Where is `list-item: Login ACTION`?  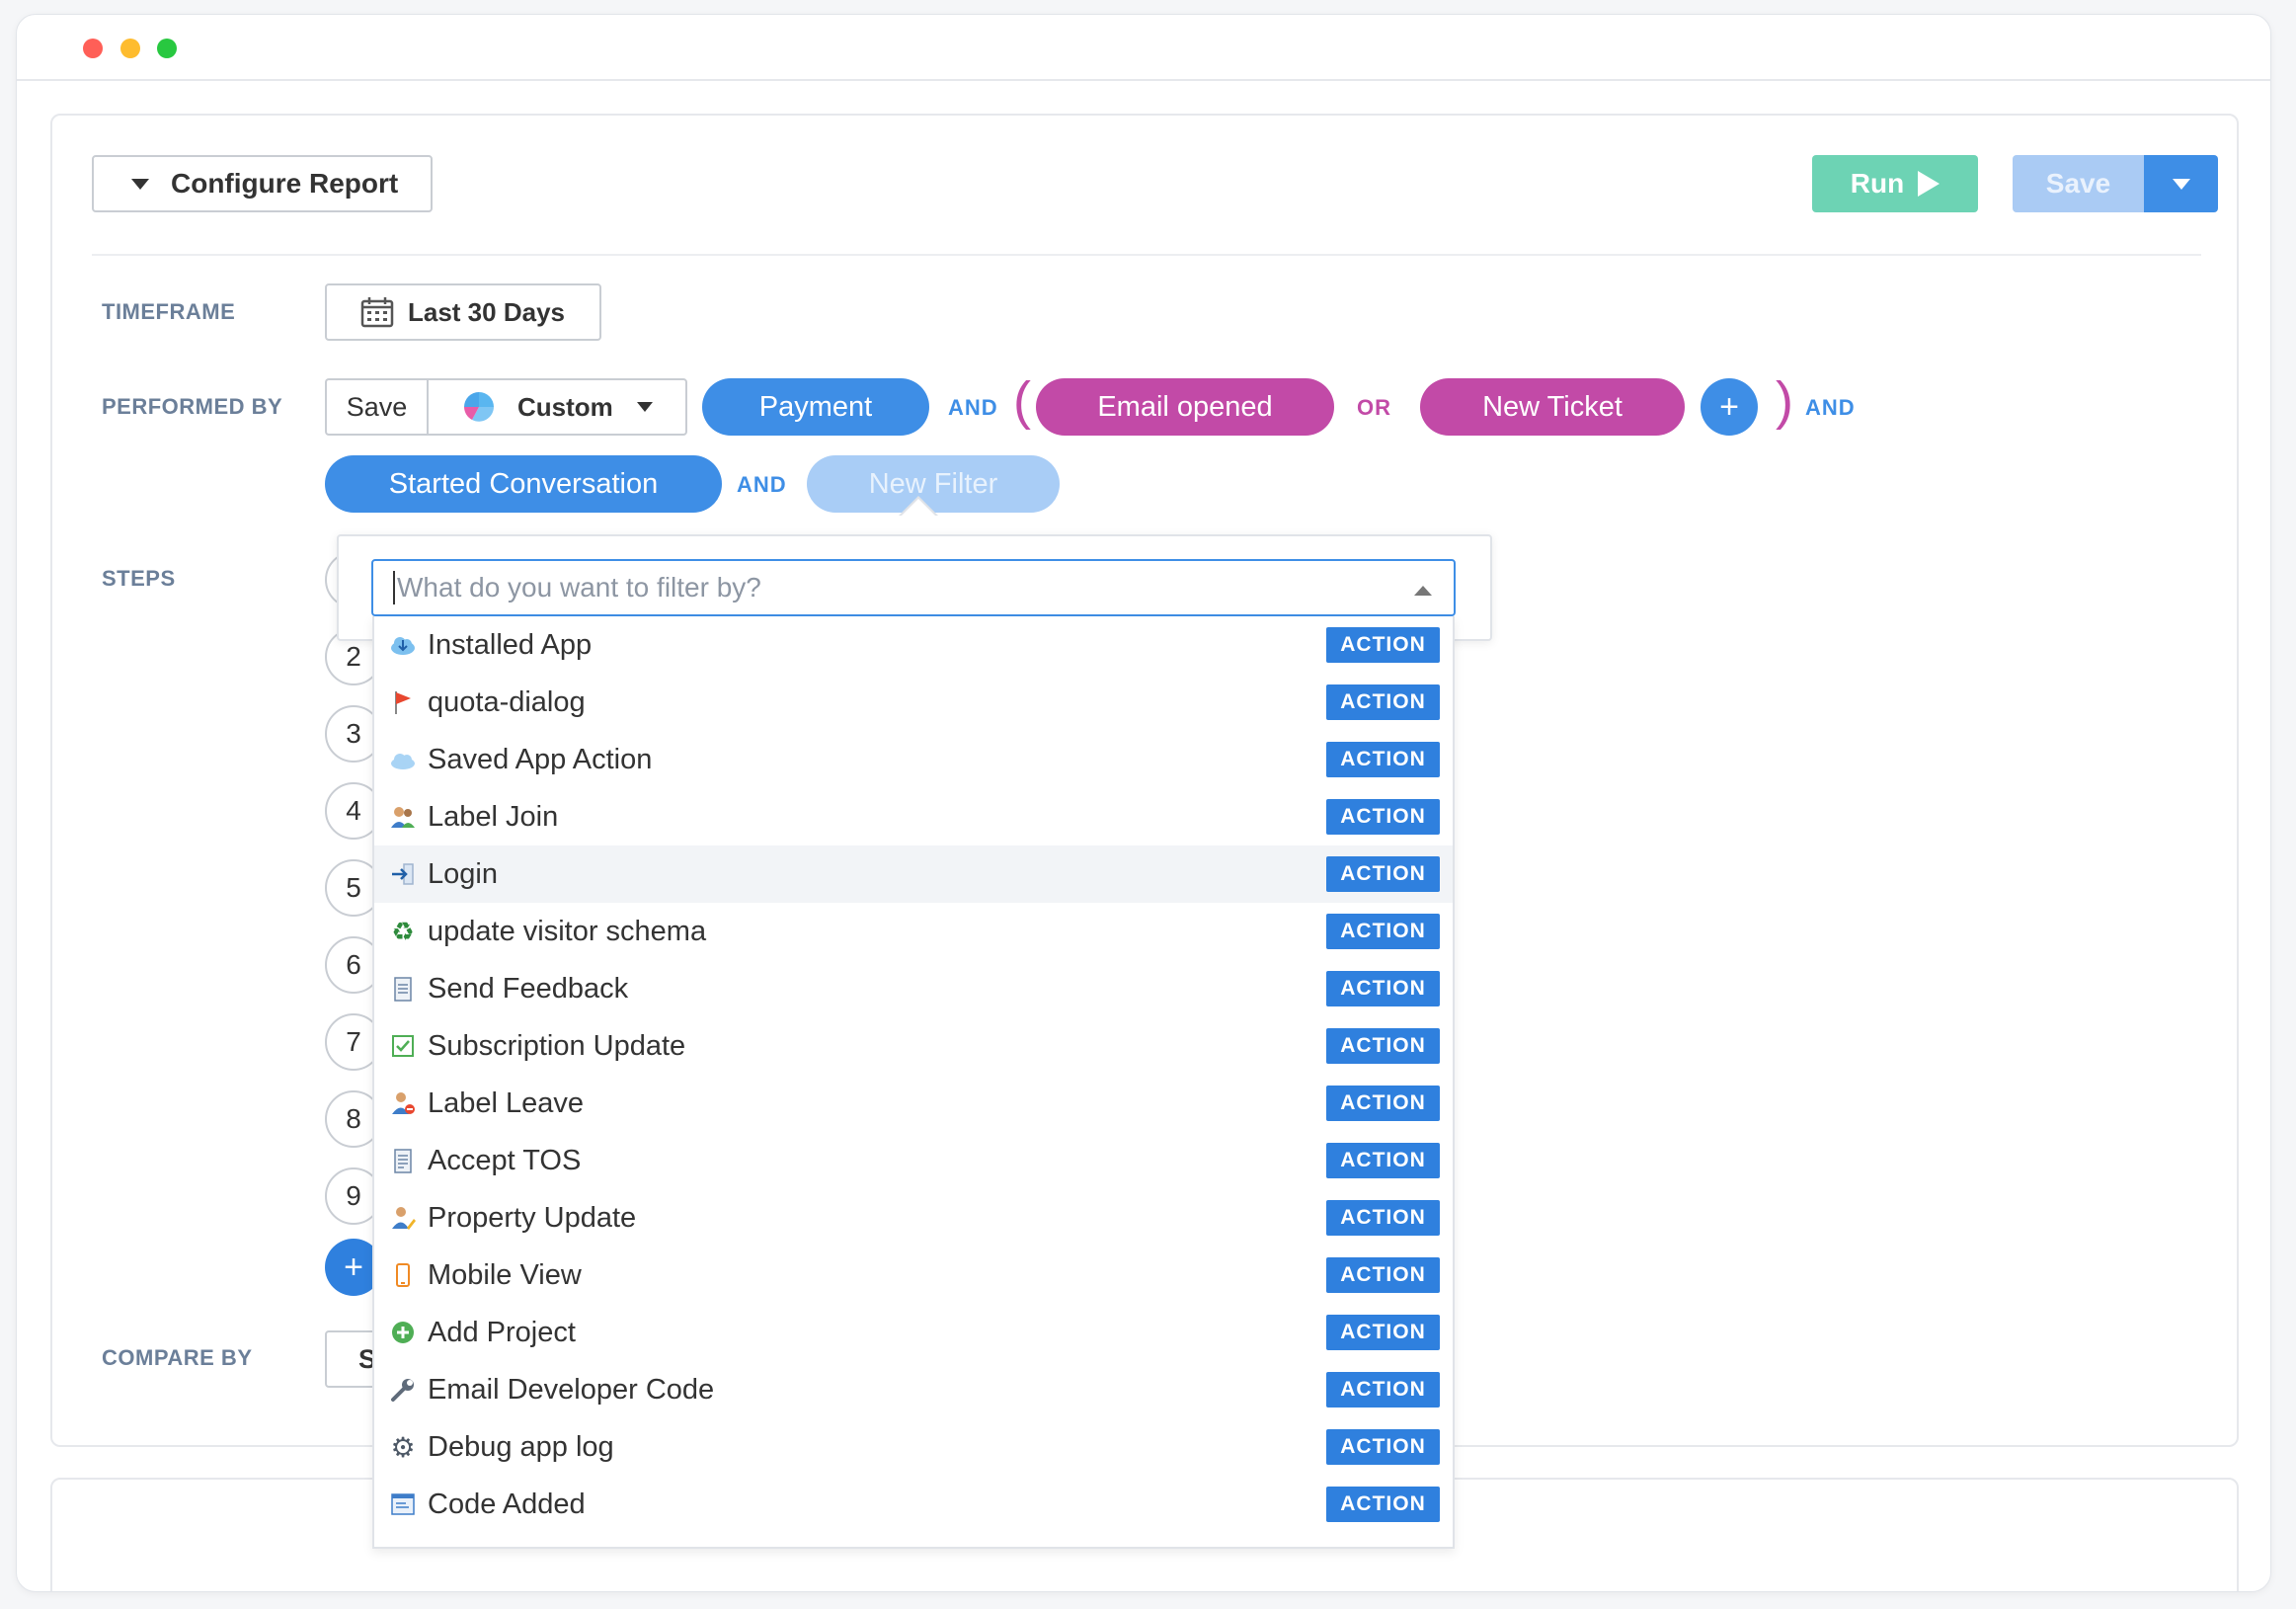 list-item: Login ACTION is located at coordinates (914, 874).